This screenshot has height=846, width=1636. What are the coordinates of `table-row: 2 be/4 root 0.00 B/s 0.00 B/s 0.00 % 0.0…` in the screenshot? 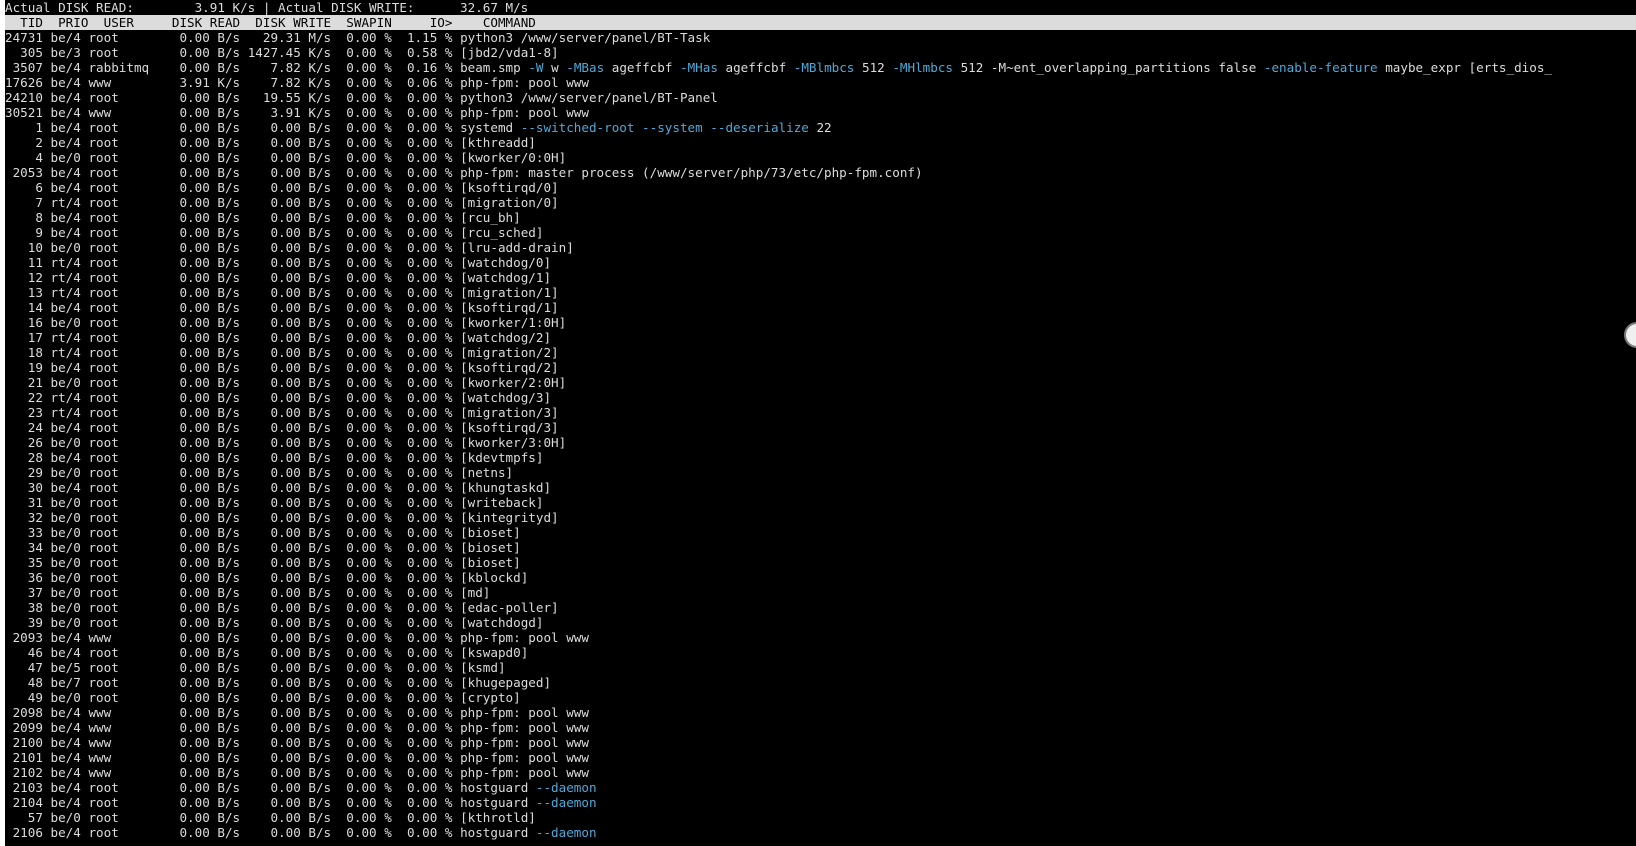 It's located at (820, 142).